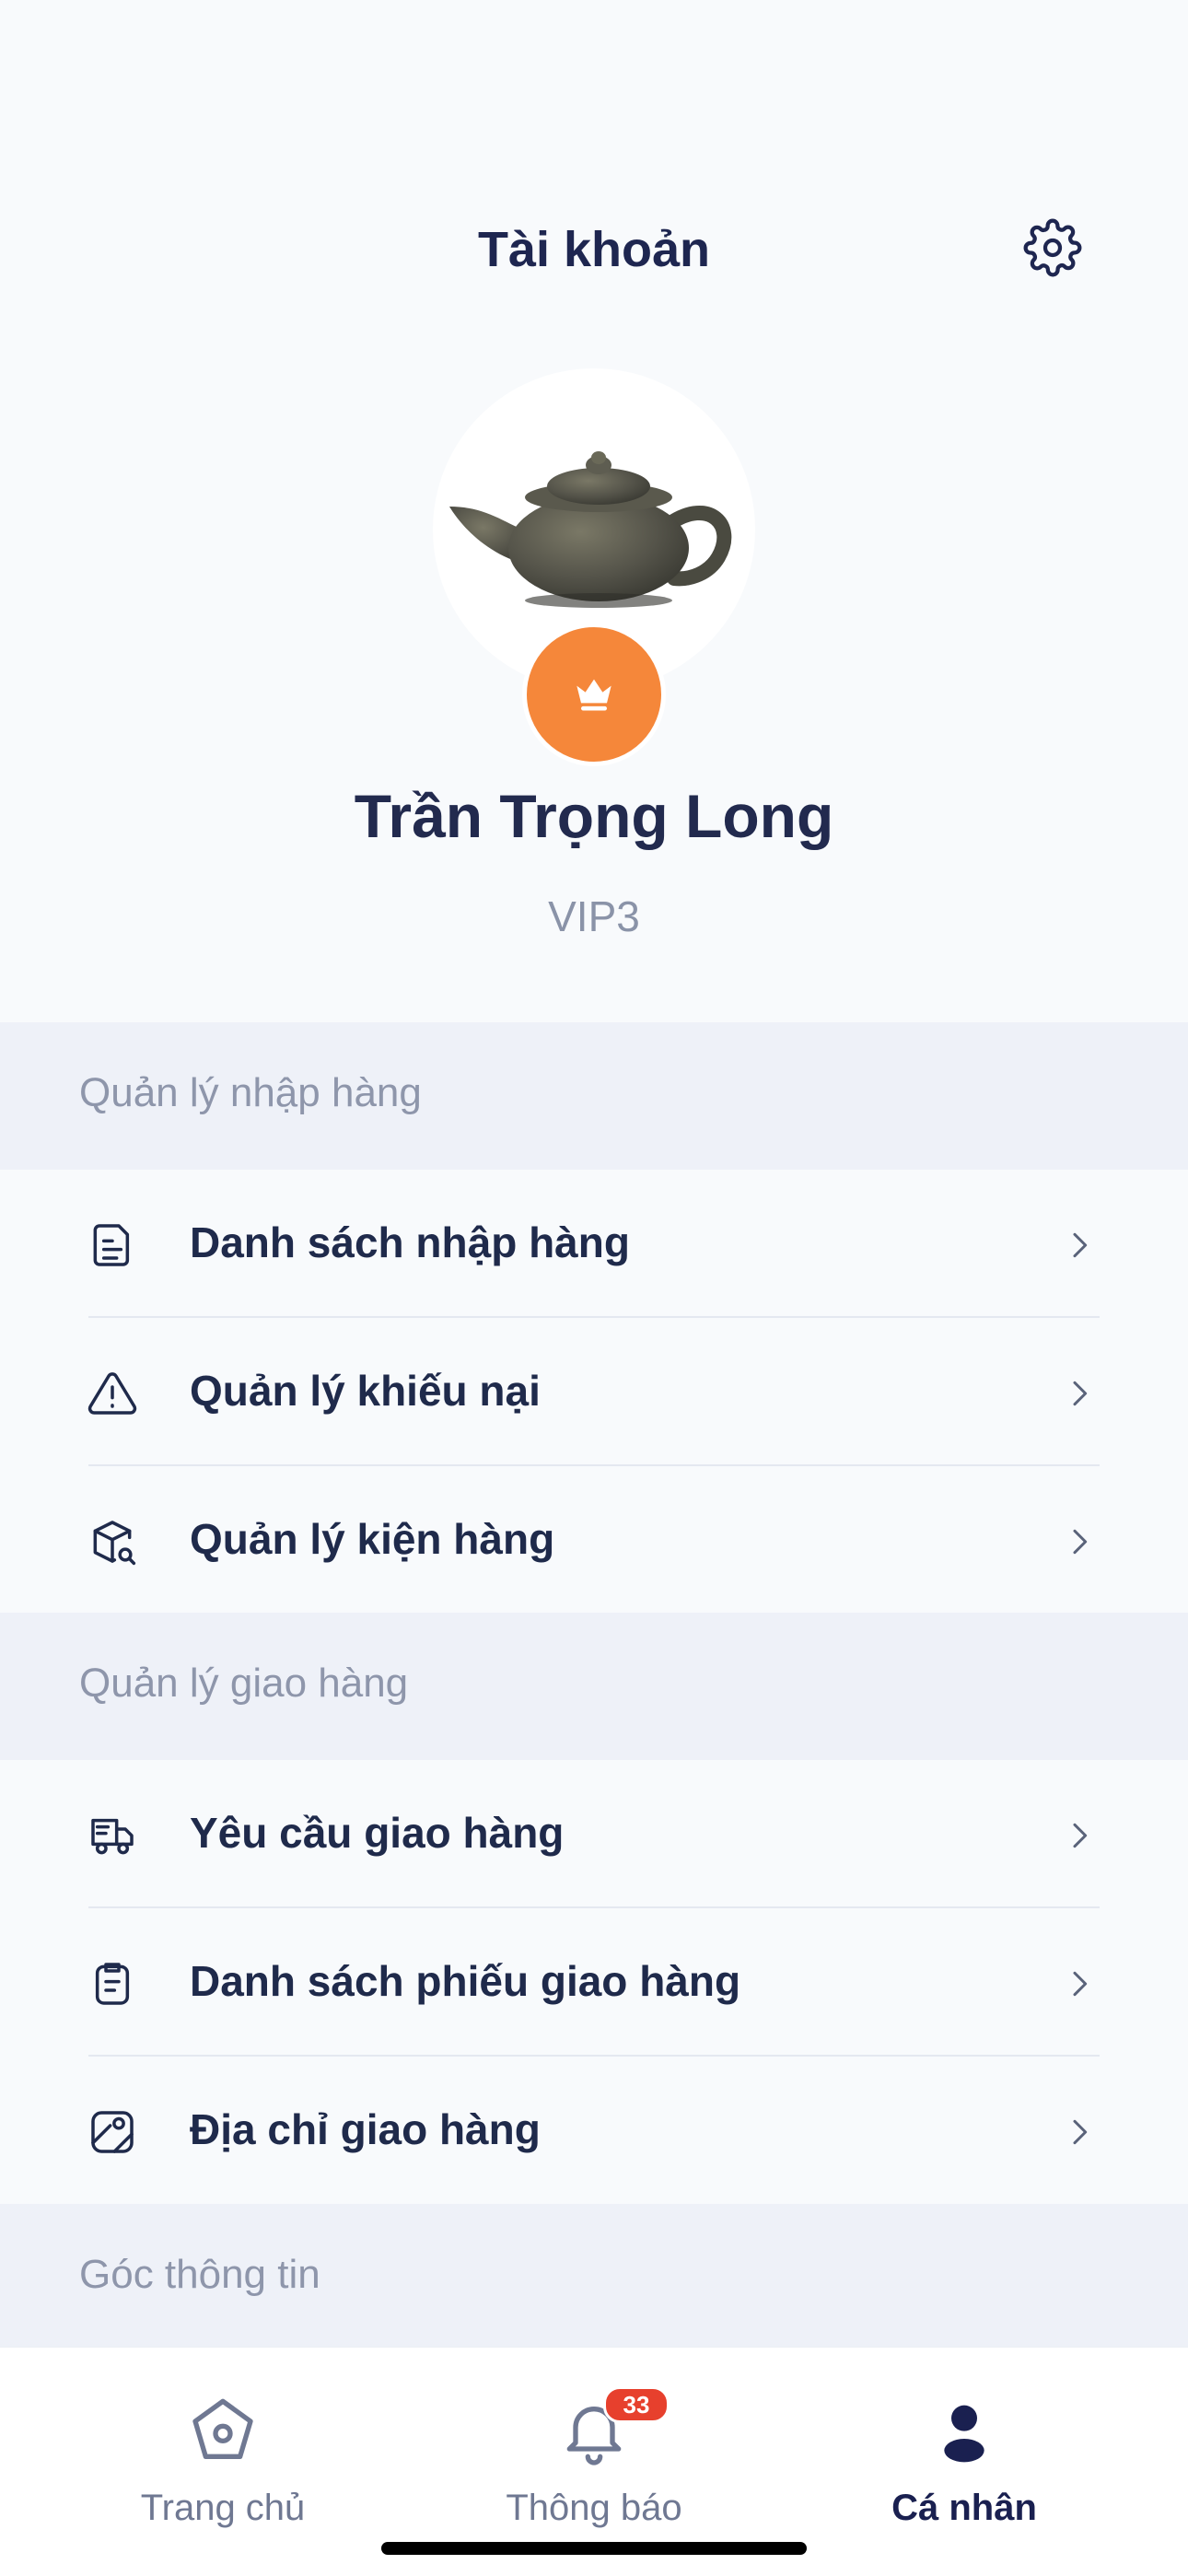  I want to click on clipboard-list-icon, so click(111, 1245).